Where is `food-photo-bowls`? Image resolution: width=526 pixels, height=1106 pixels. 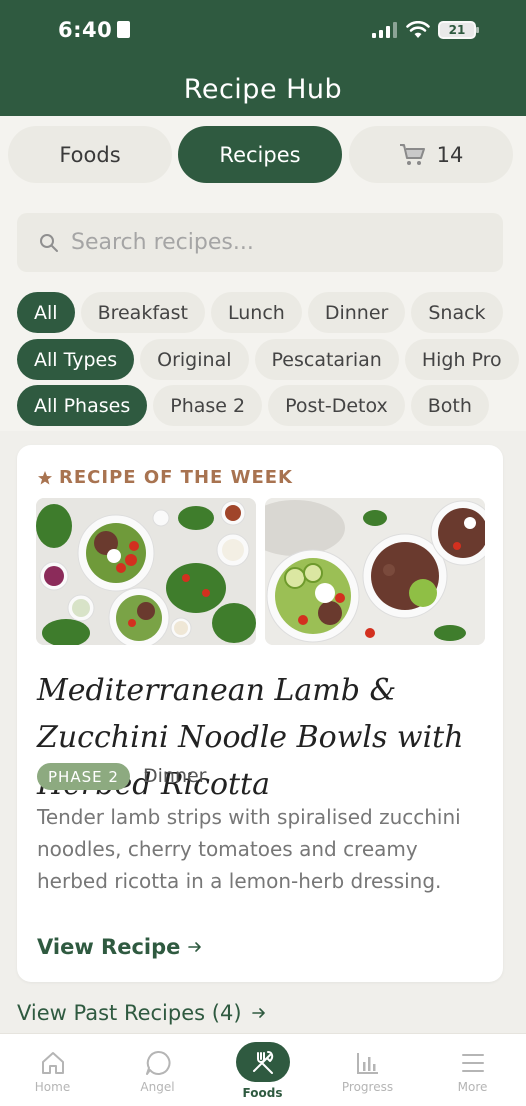
food-photo-bowls is located at coordinates (375, 571).